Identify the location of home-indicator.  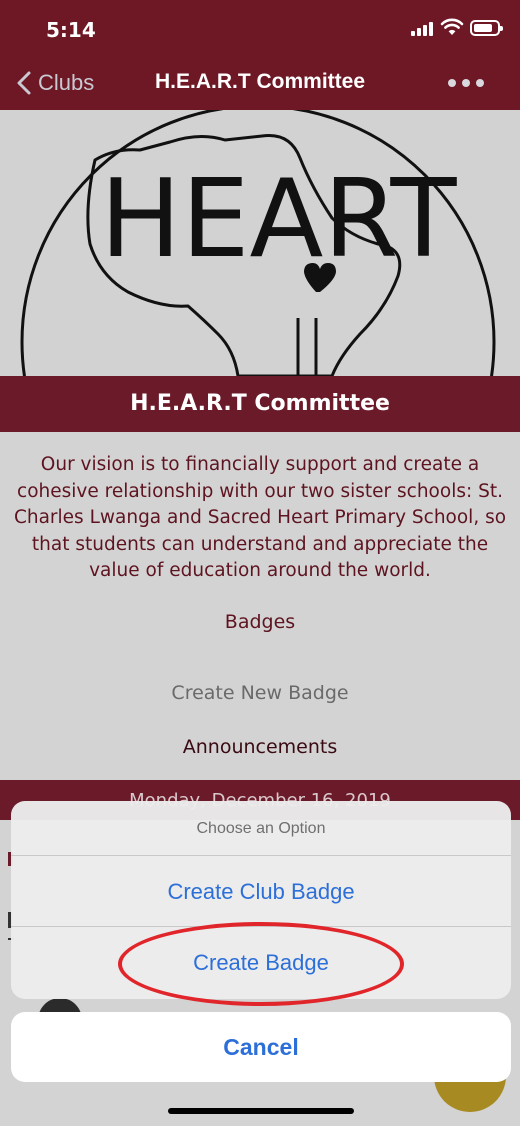
(261, 1111).